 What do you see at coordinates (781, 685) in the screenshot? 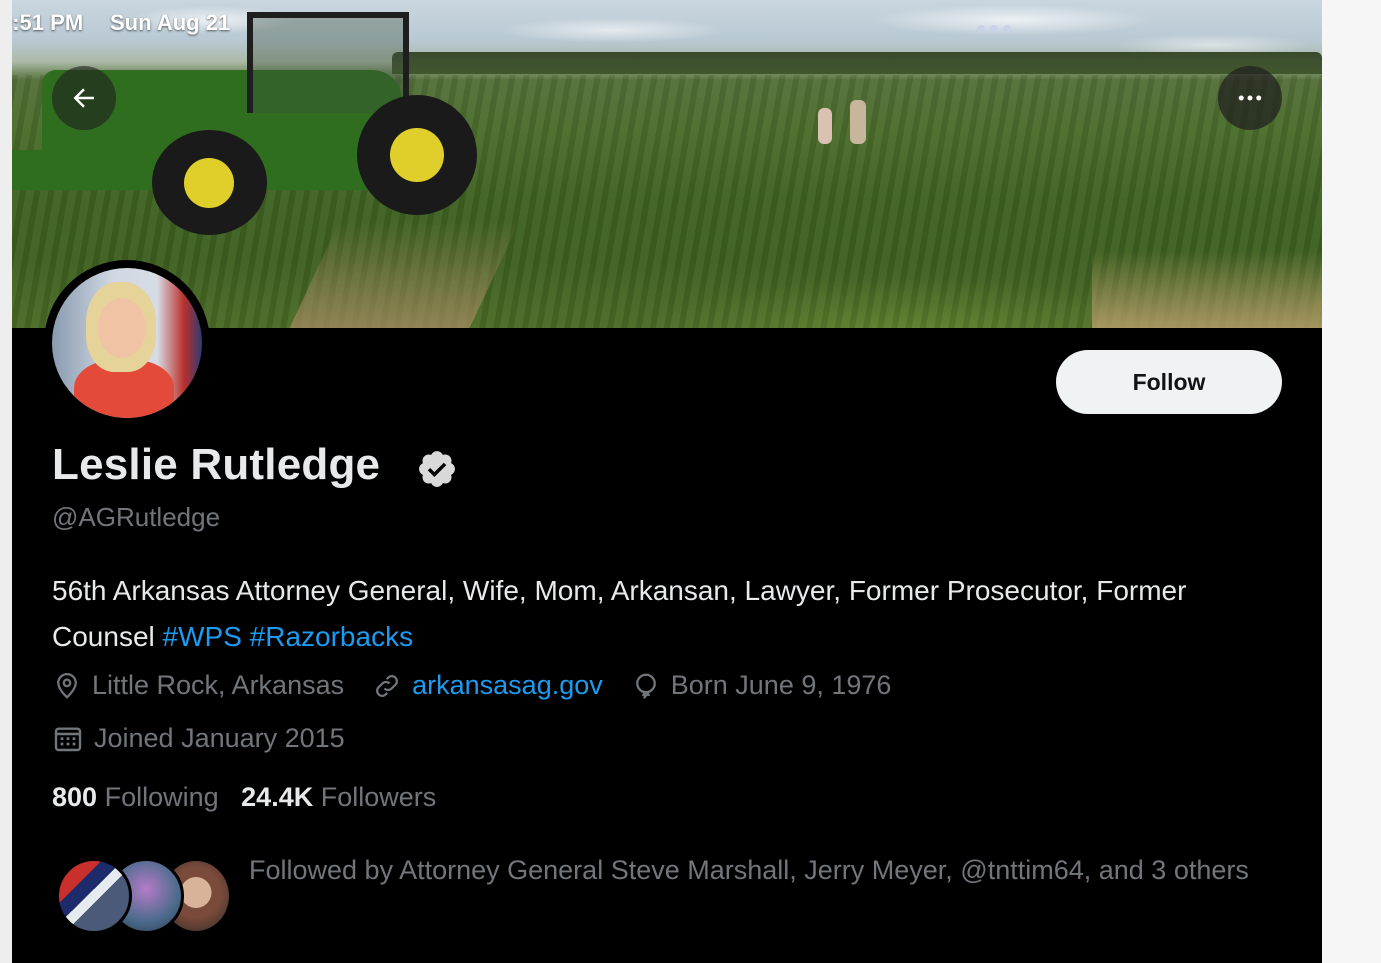
I see `birthday-text: Born June 9, 1976` at bounding box center [781, 685].